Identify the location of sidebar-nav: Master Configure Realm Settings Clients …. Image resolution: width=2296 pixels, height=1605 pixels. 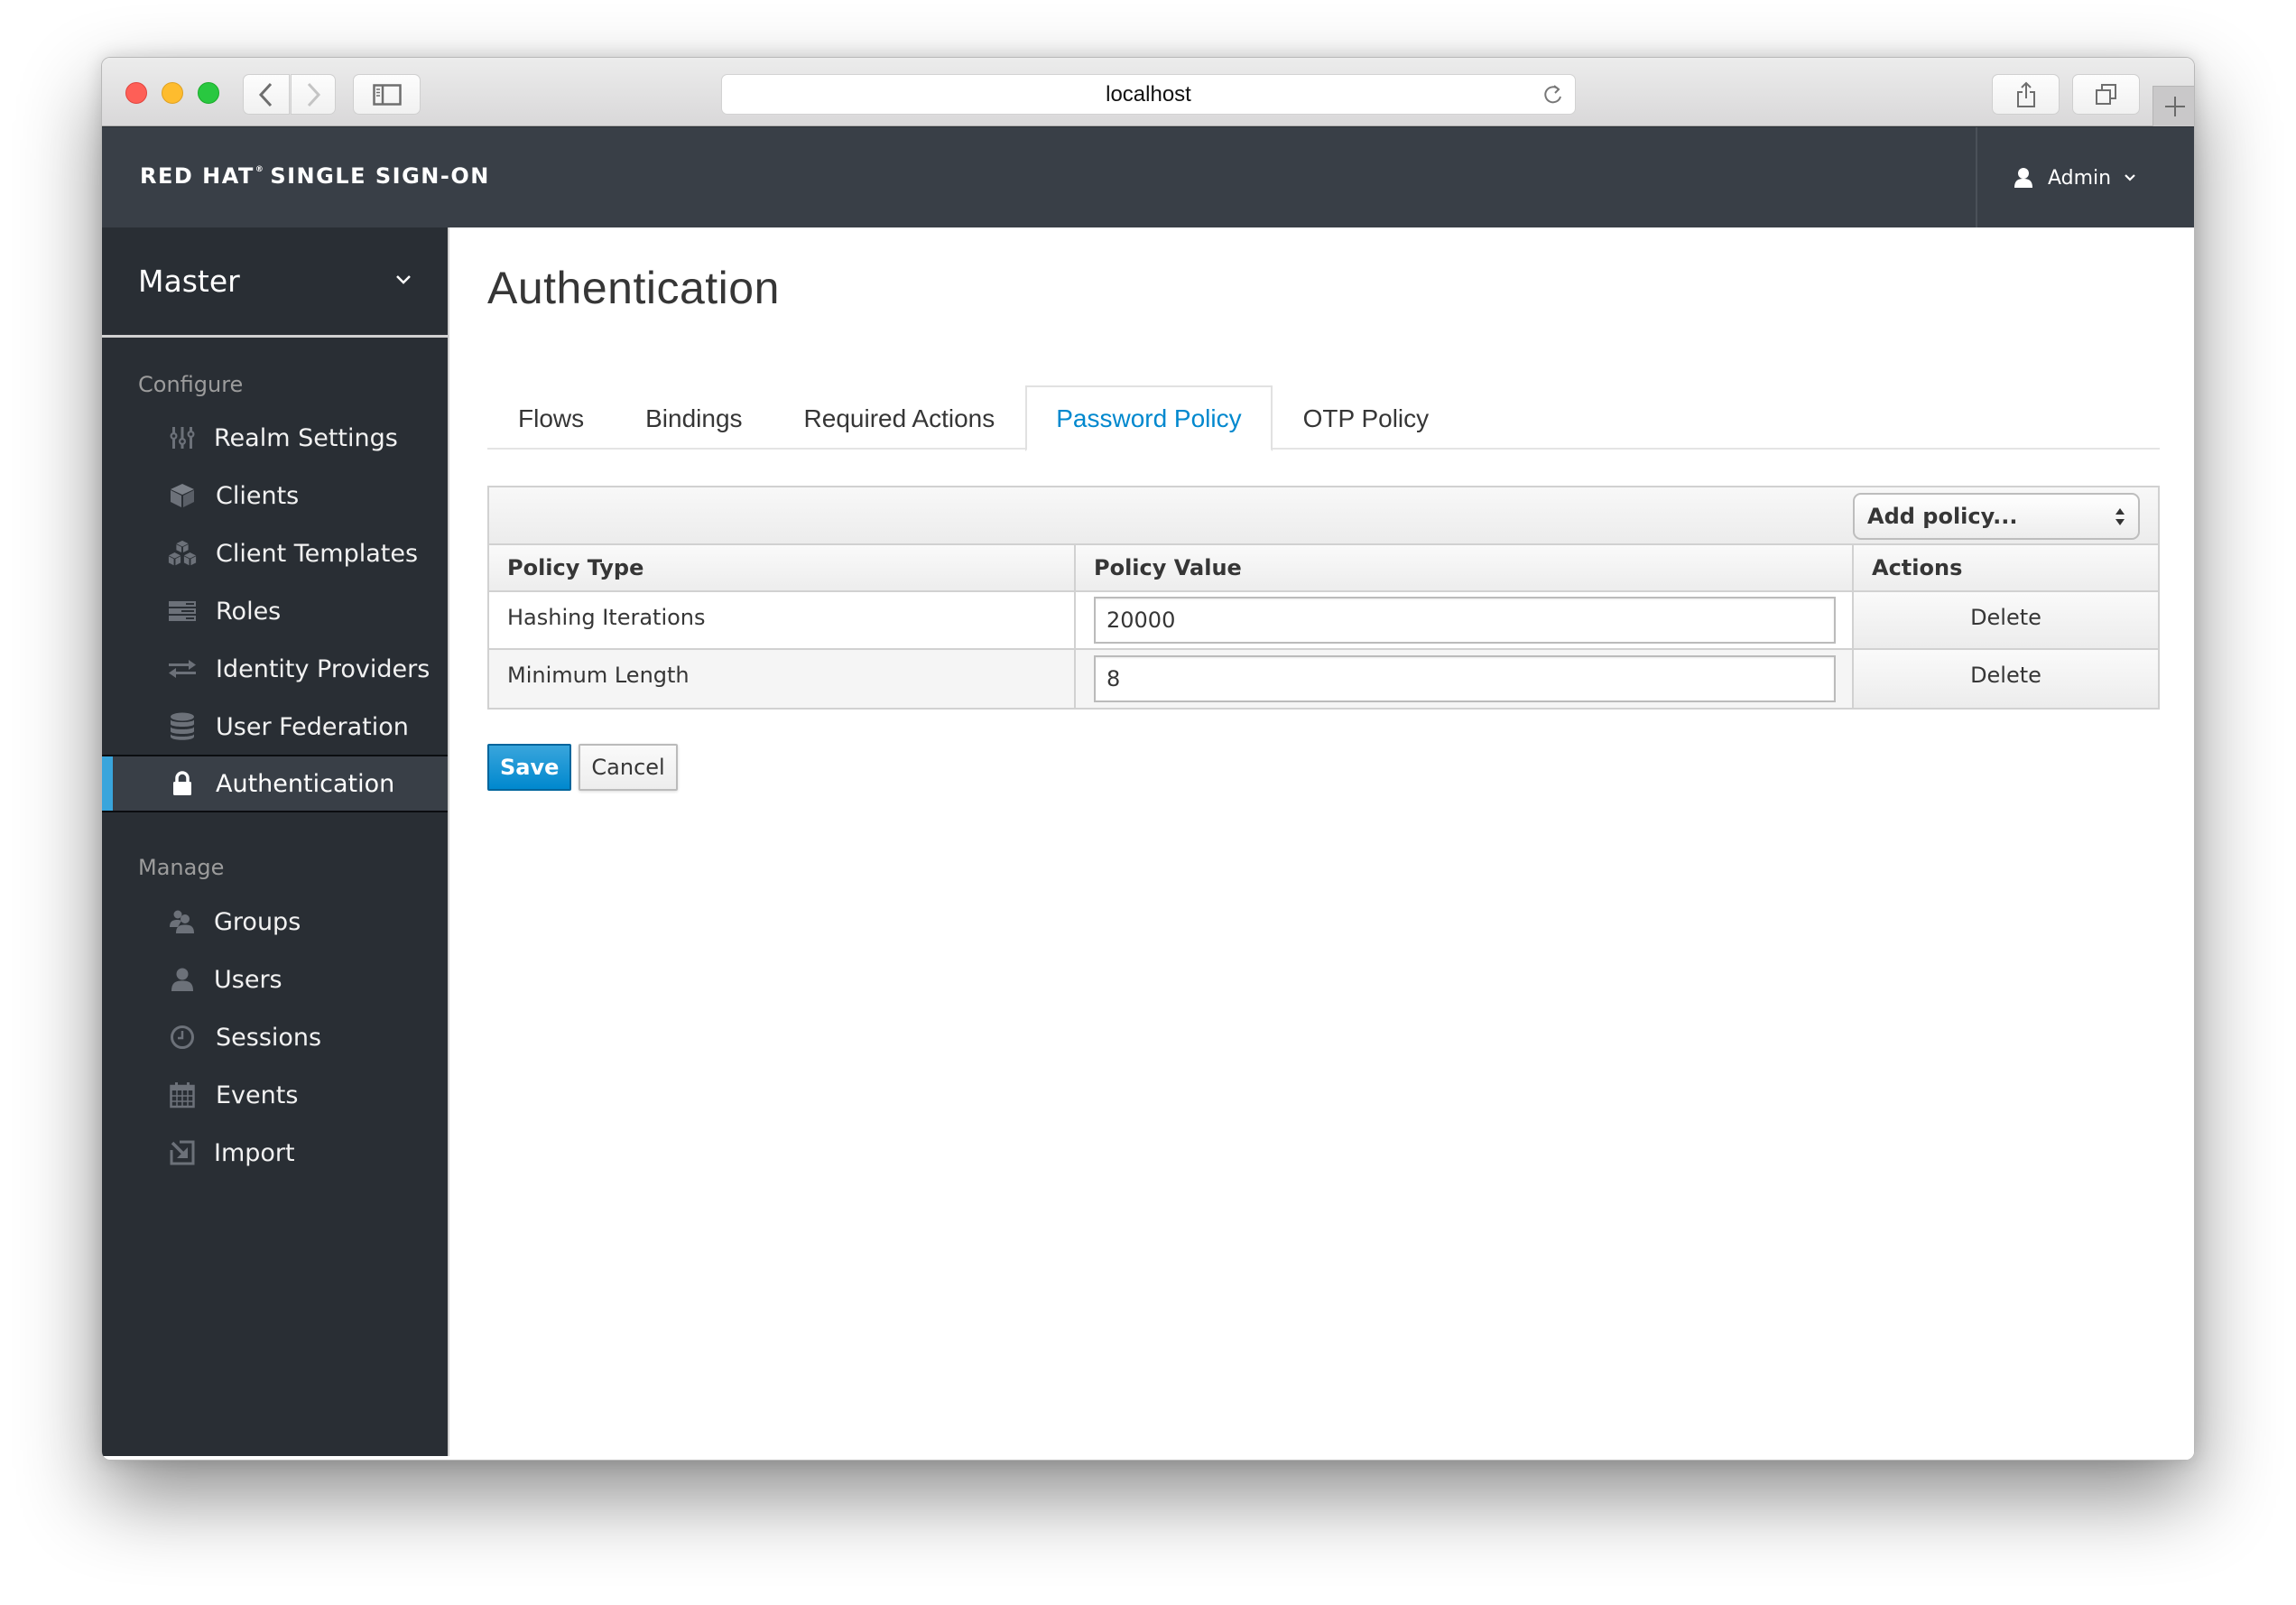
(275, 841).